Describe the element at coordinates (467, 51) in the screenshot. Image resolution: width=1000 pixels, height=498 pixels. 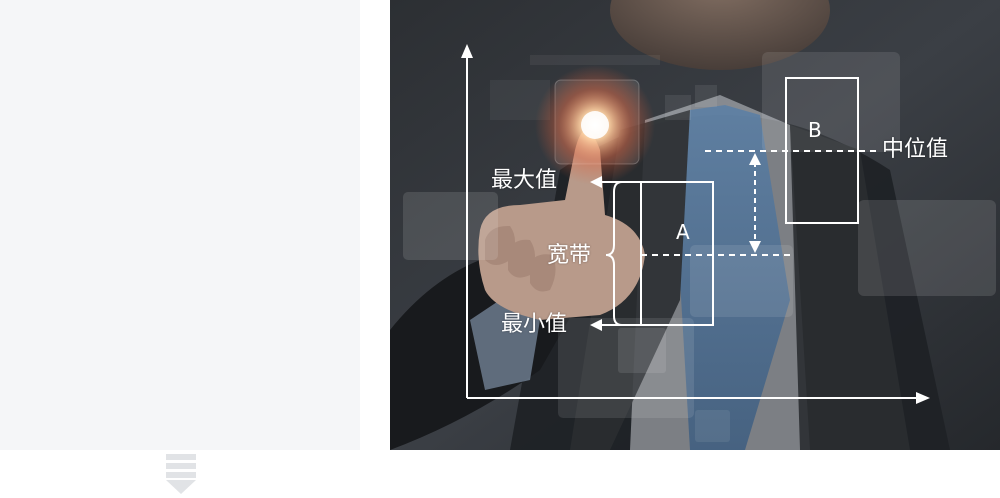
I see `y-axis-arrow-icon` at that location.